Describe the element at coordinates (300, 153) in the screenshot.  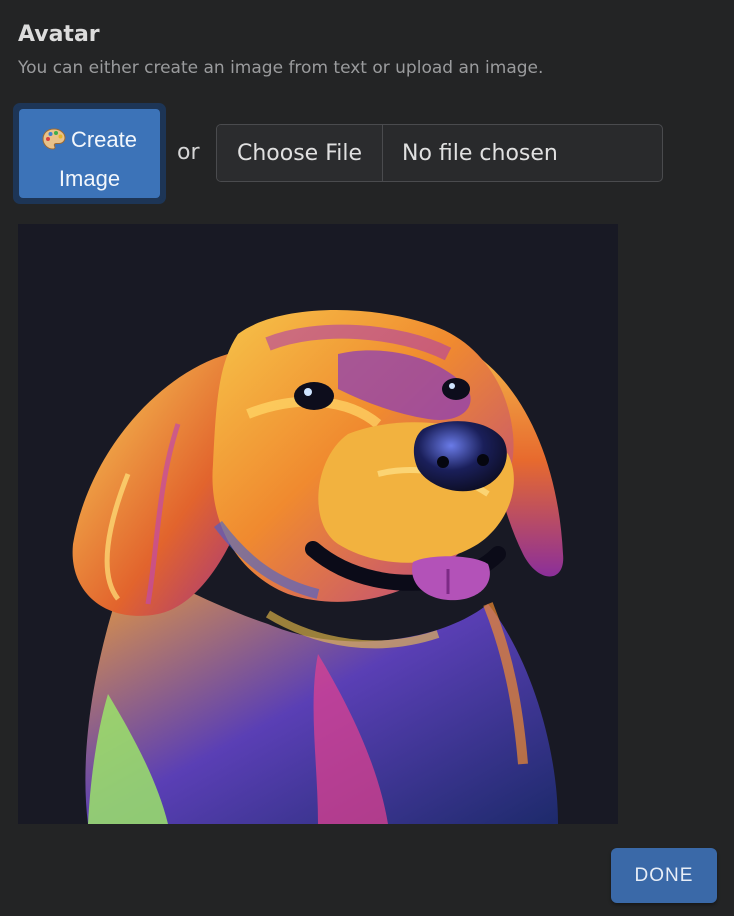
I see `choose-file-button: Choose File` at that location.